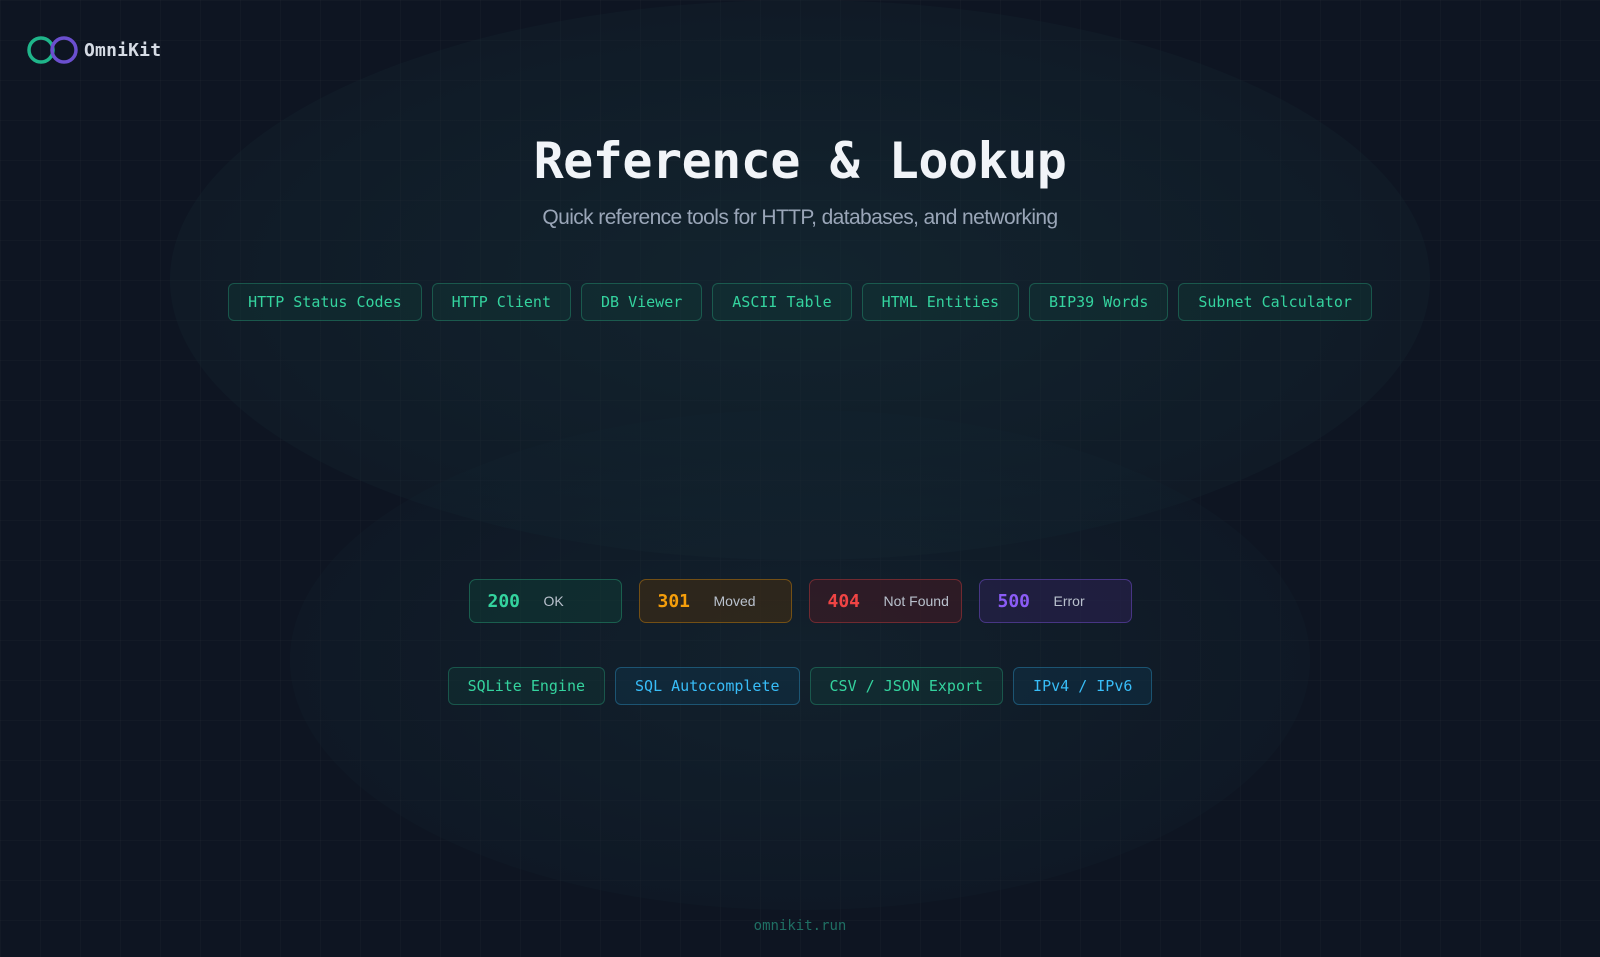 This screenshot has width=1600, height=957. Describe the element at coordinates (1099, 302) in the screenshot. I see `tool-chip-bip39-words: BIP39 Words` at that location.